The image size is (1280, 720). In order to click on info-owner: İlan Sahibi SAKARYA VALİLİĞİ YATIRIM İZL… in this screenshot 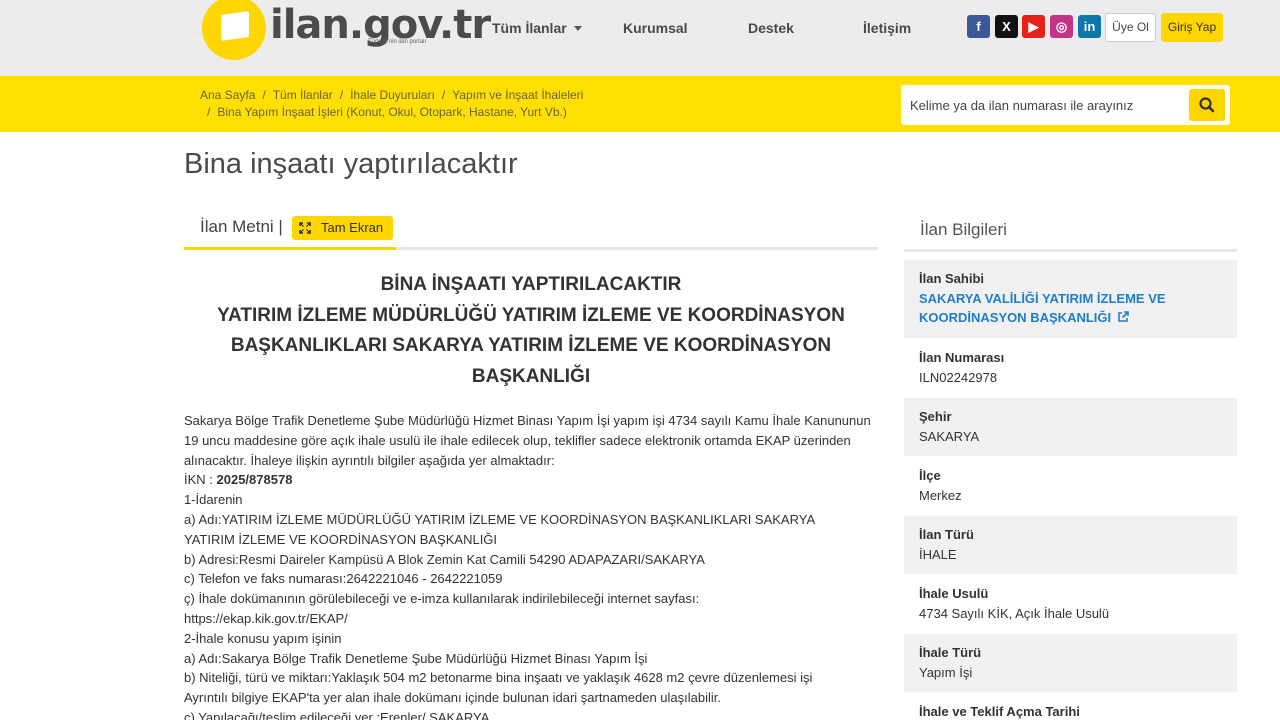, I will do `click(1070, 299)`.